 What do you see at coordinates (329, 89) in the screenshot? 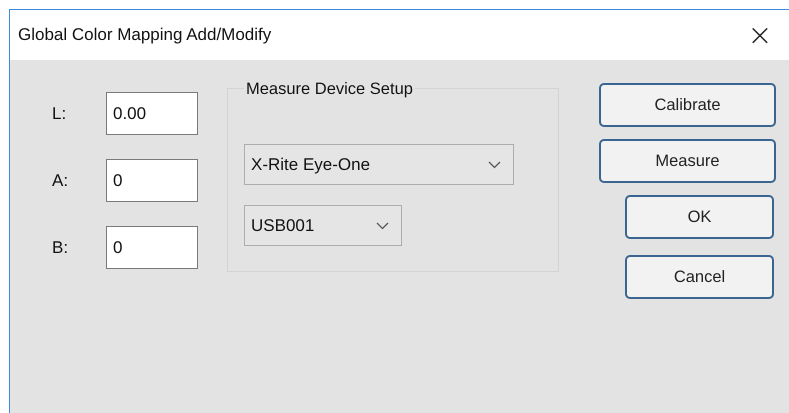
I see `group-title: Measure Device Setup` at bounding box center [329, 89].